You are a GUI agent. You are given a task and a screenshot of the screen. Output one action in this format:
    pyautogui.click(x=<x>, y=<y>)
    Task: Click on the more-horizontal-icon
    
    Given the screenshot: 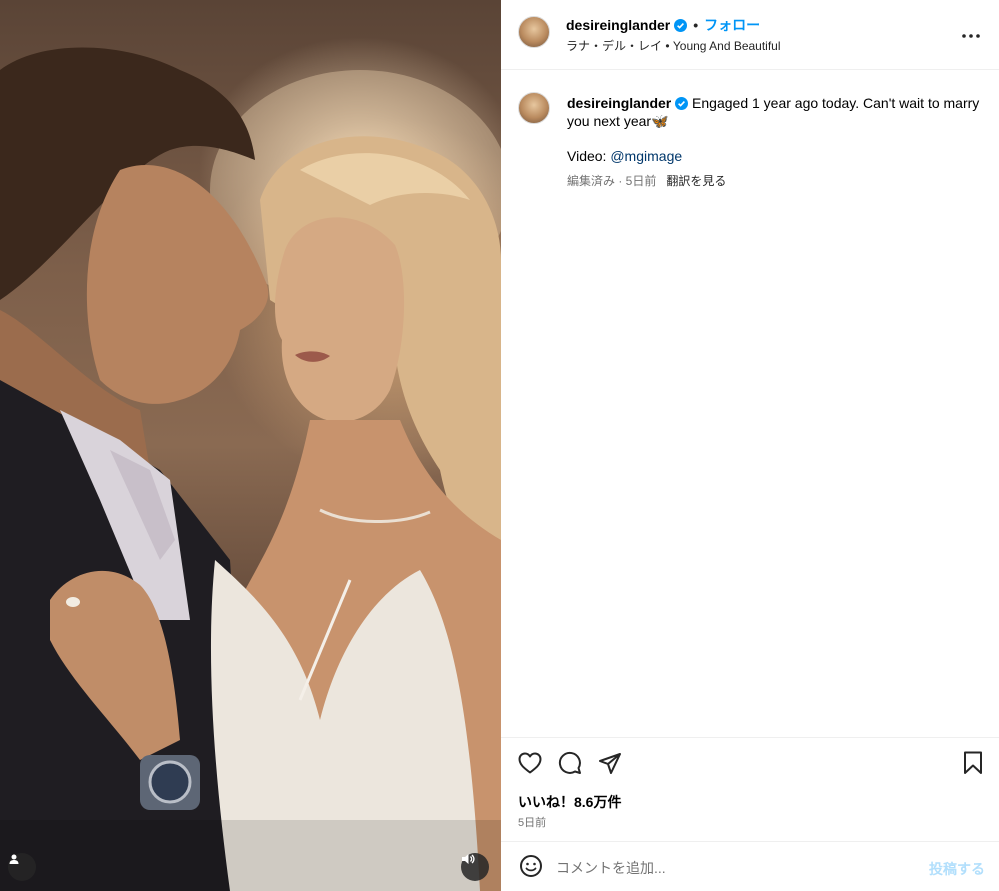 What is the action you would take?
    pyautogui.click(x=971, y=34)
    